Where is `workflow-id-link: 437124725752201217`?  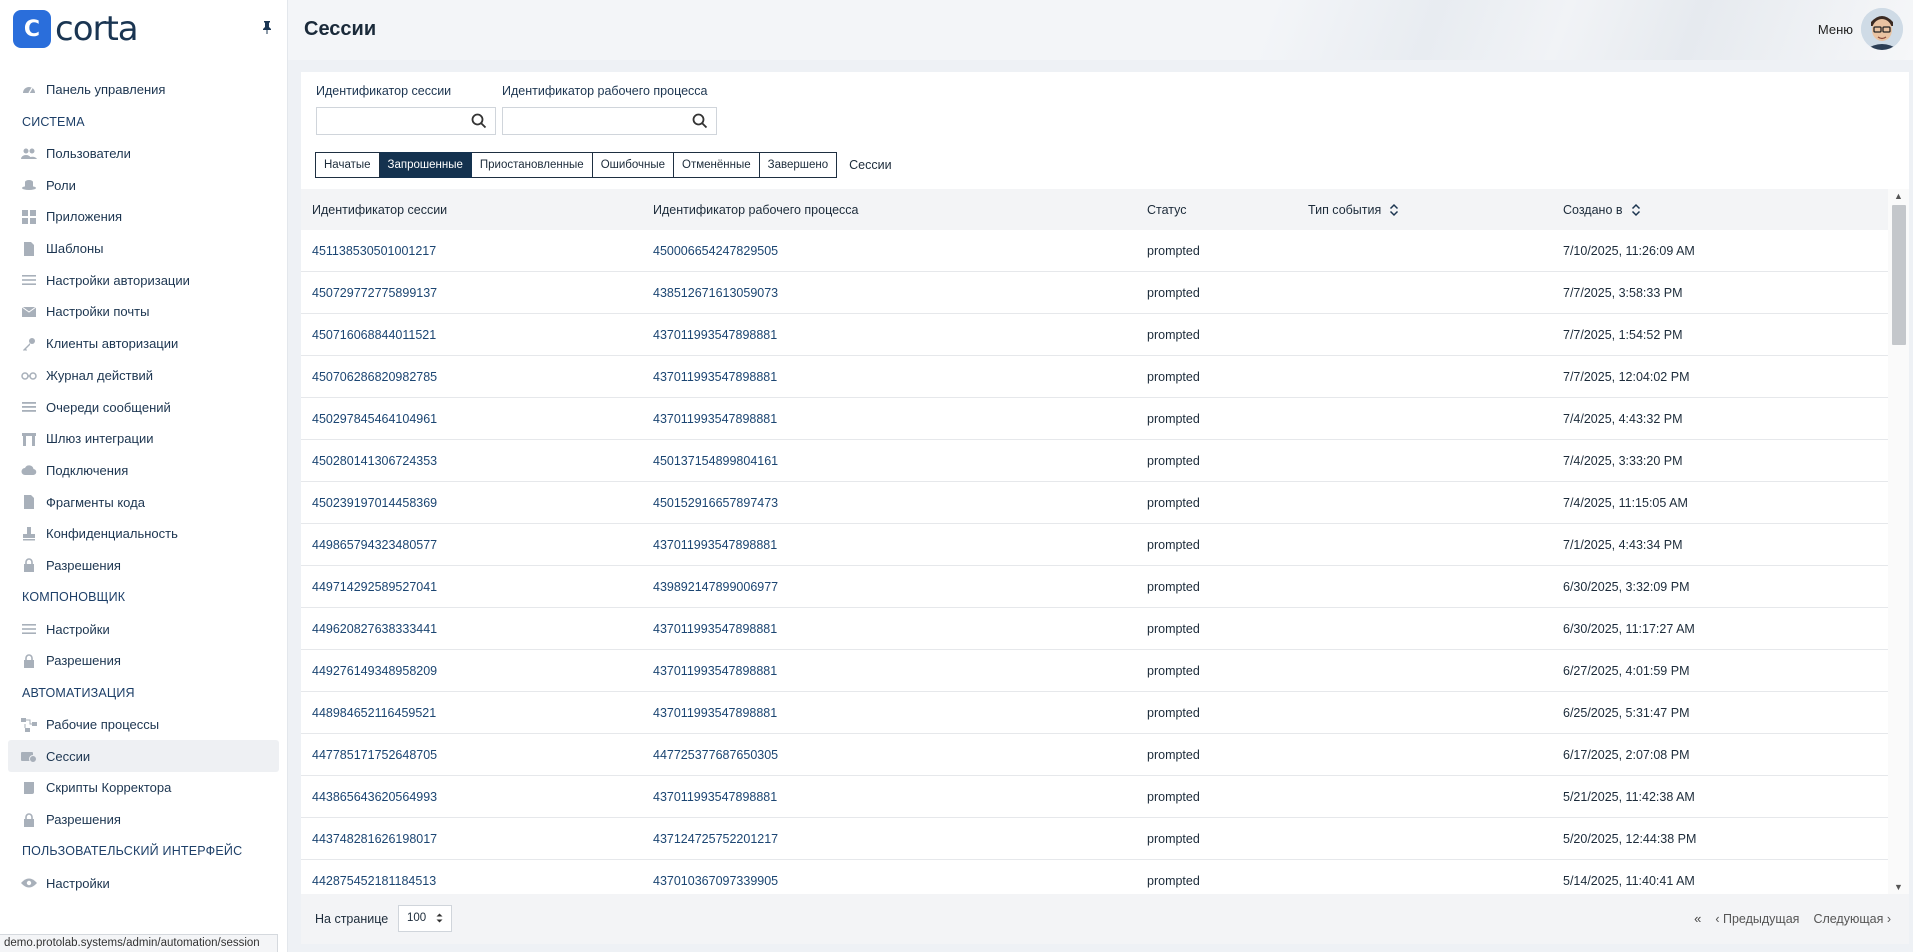 workflow-id-link: 437124725752201217 is located at coordinates (889, 839).